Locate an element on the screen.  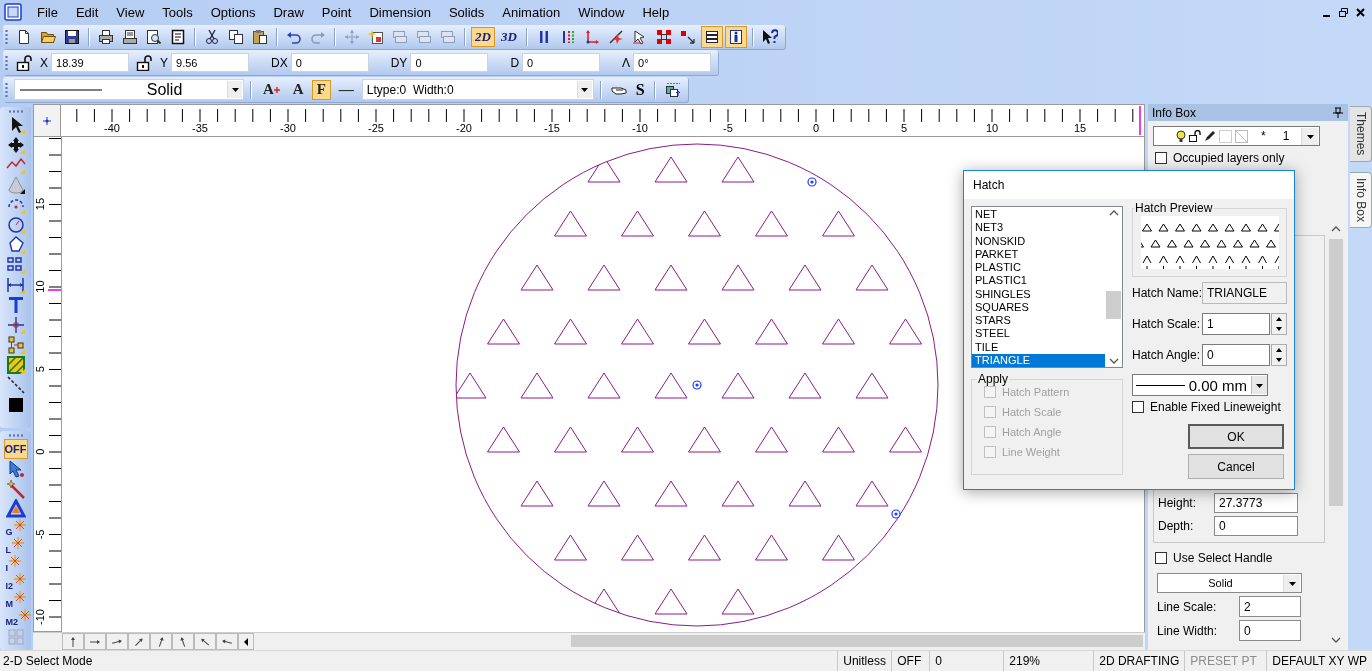
save-icon is located at coordinates (72, 37).